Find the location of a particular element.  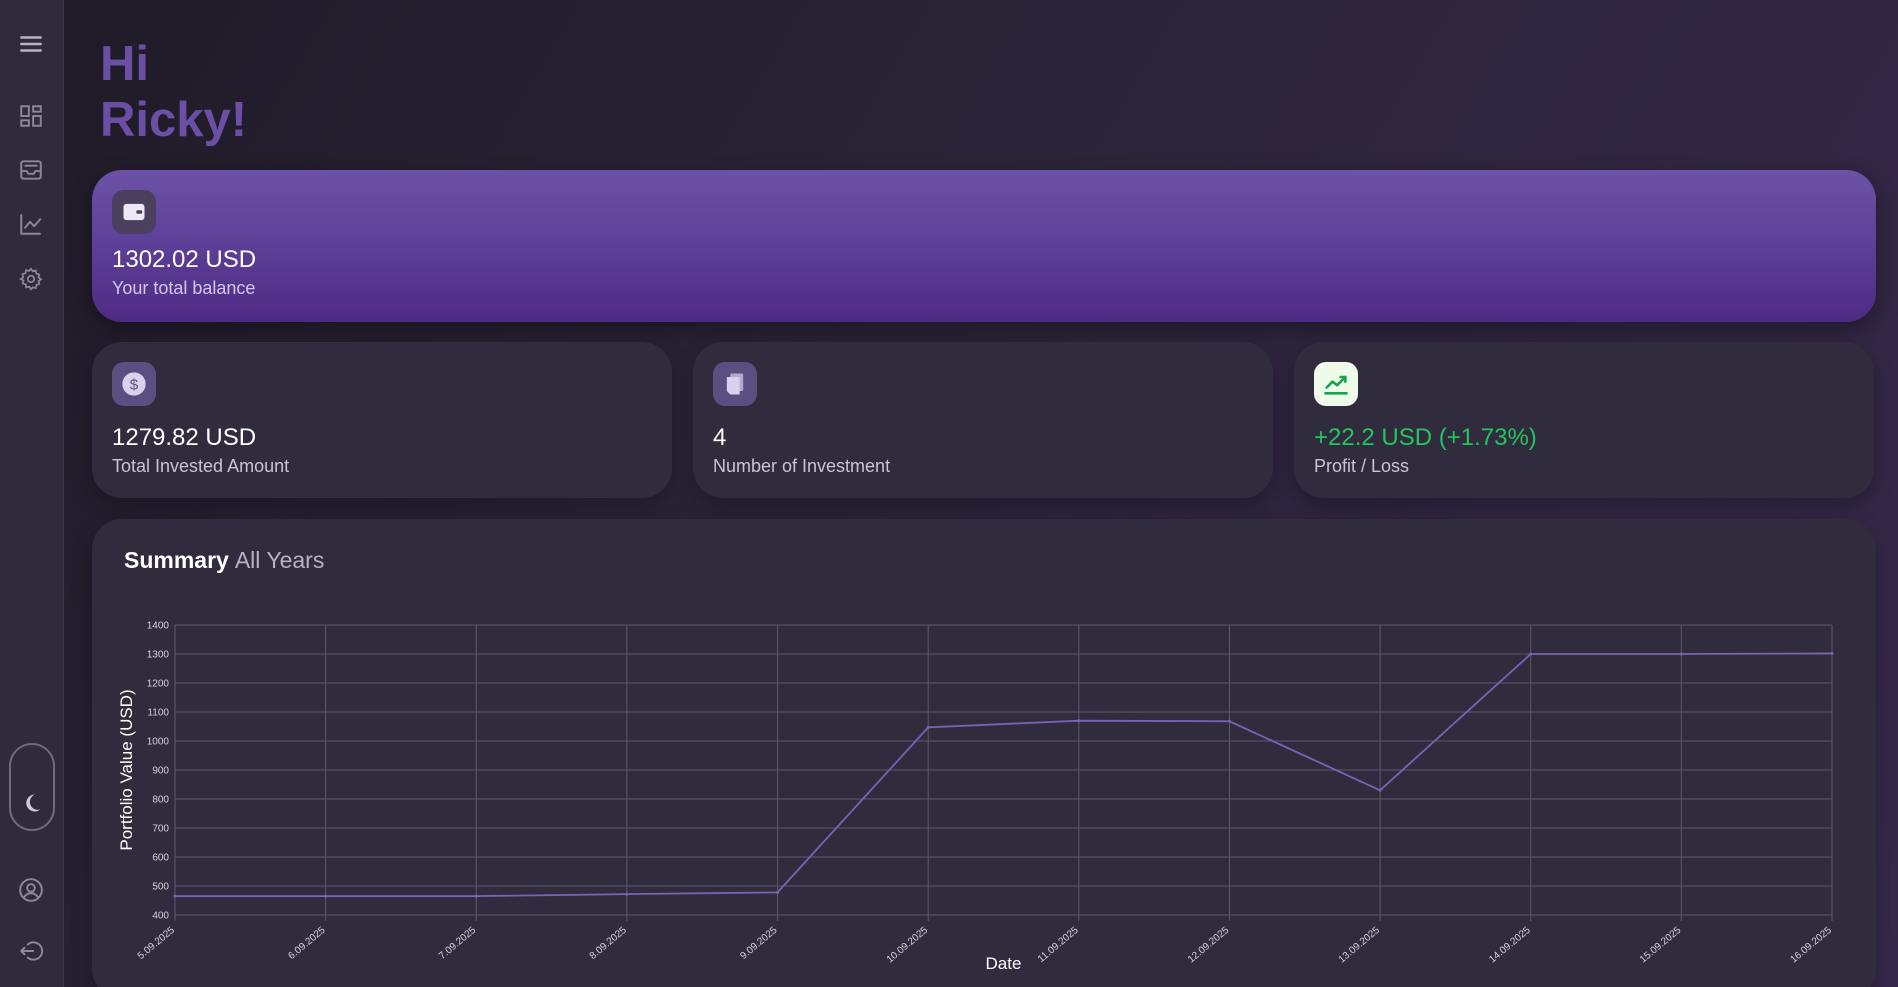

settings-icon is located at coordinates (31, 279).